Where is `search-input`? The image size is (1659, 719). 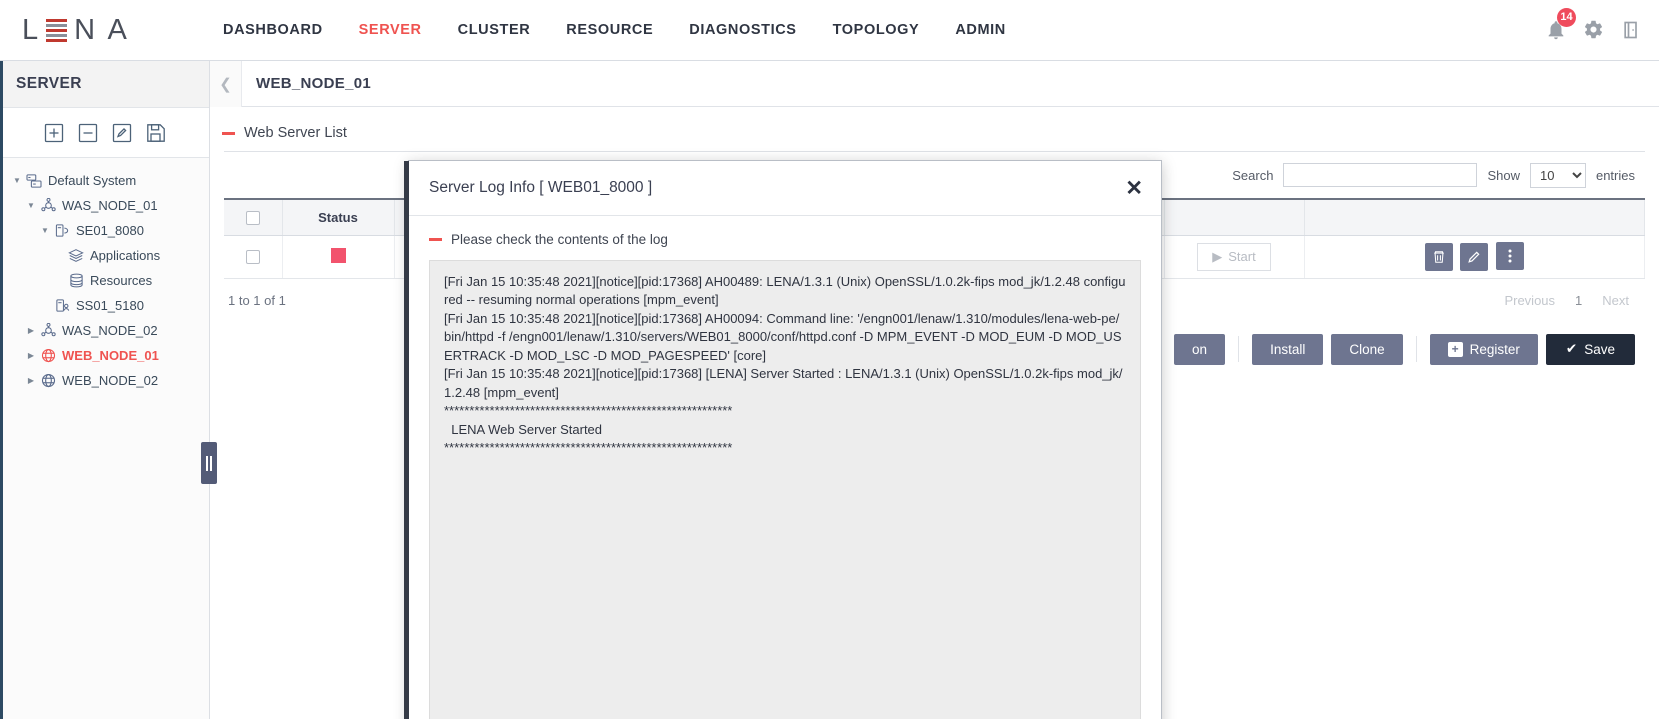 search-input is located at coordinates (1380, 175).